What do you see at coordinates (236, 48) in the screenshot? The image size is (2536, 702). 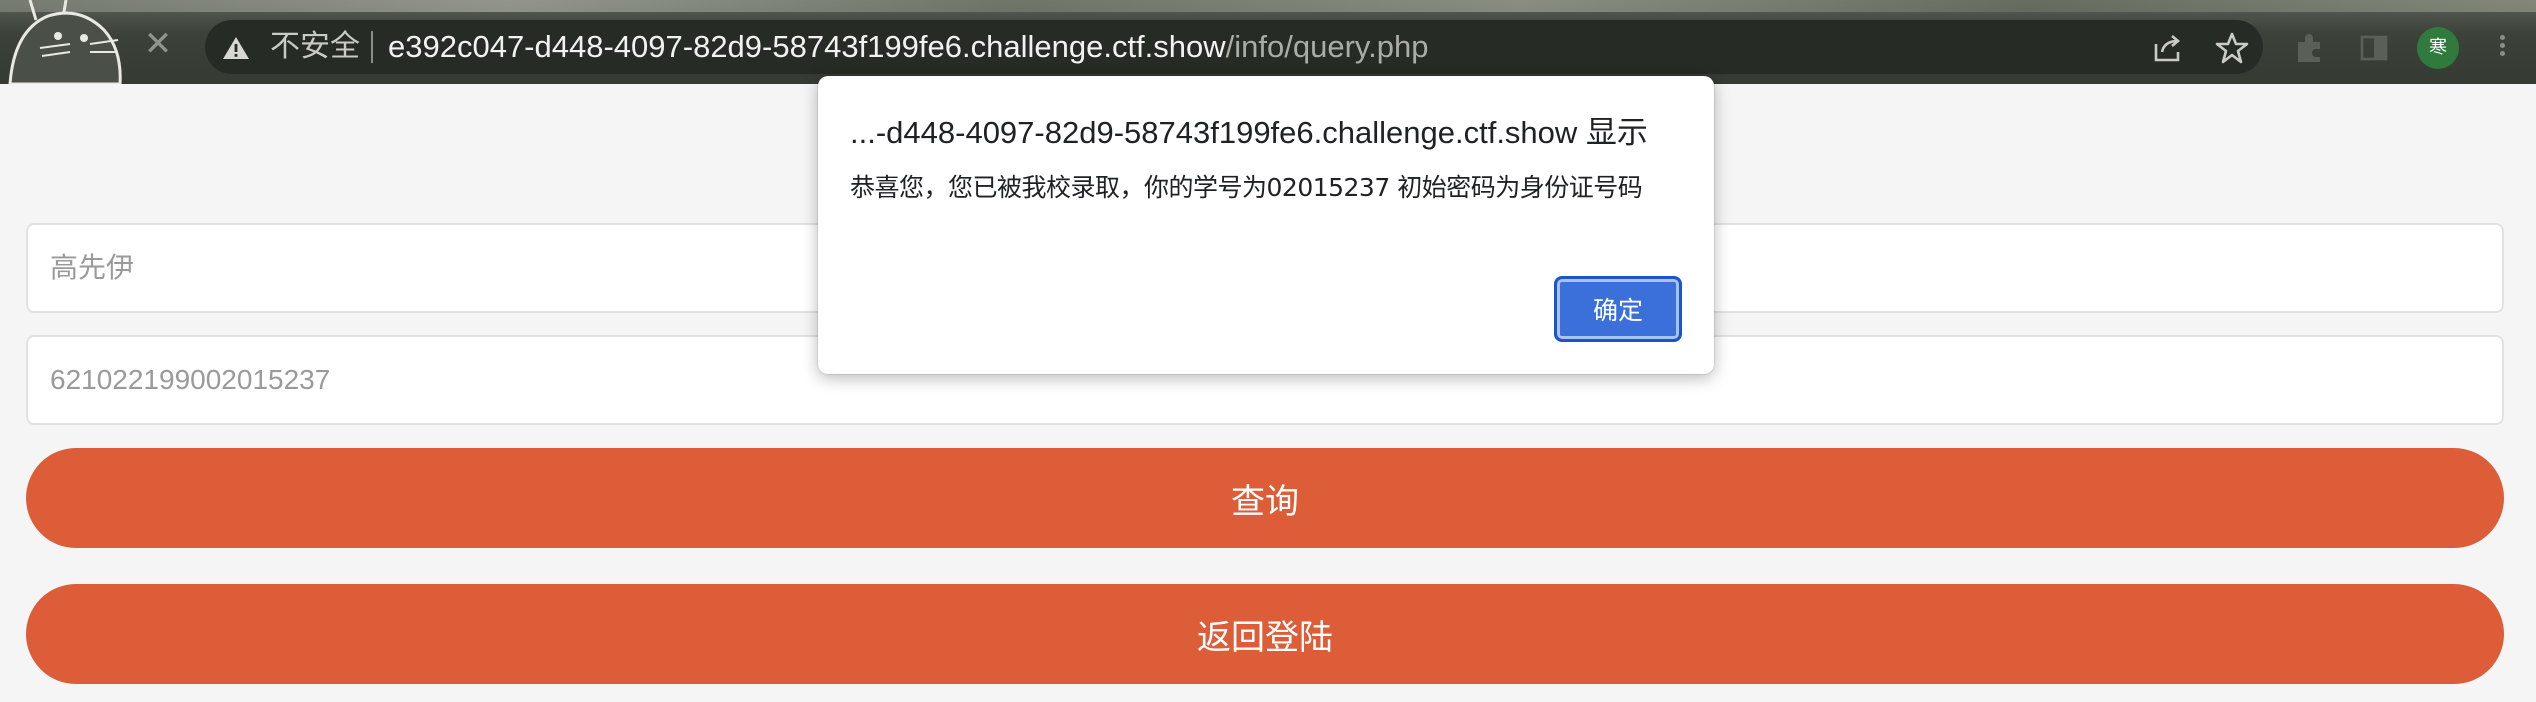 I see `warning-icon` at bounding box center [236, 48].